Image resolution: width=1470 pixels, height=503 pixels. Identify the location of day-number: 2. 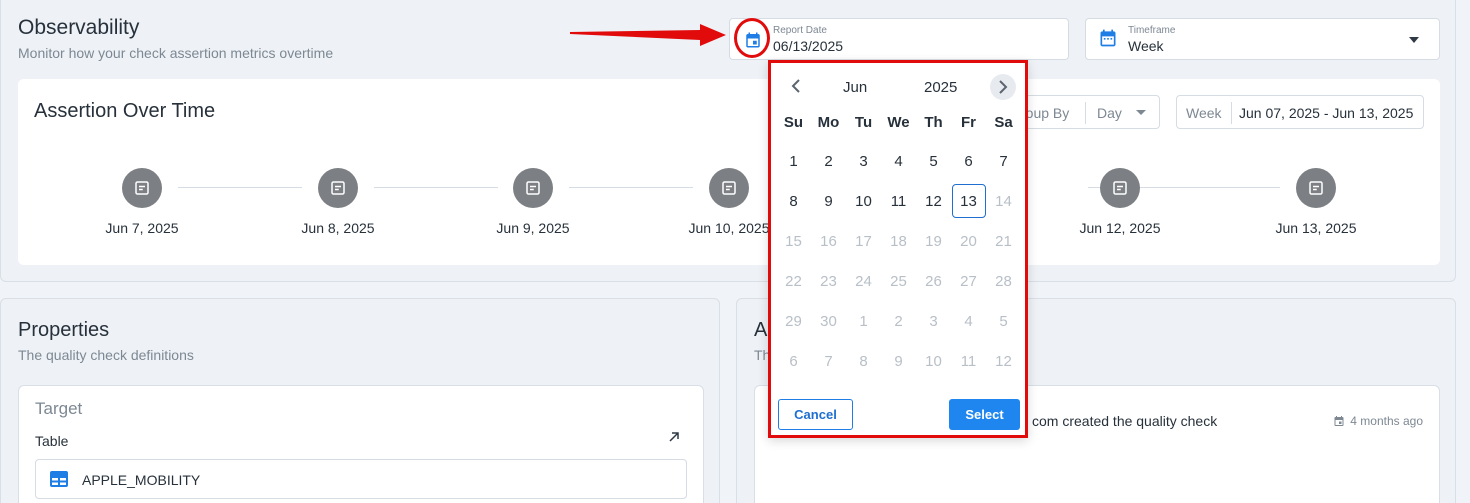
(898, 321).